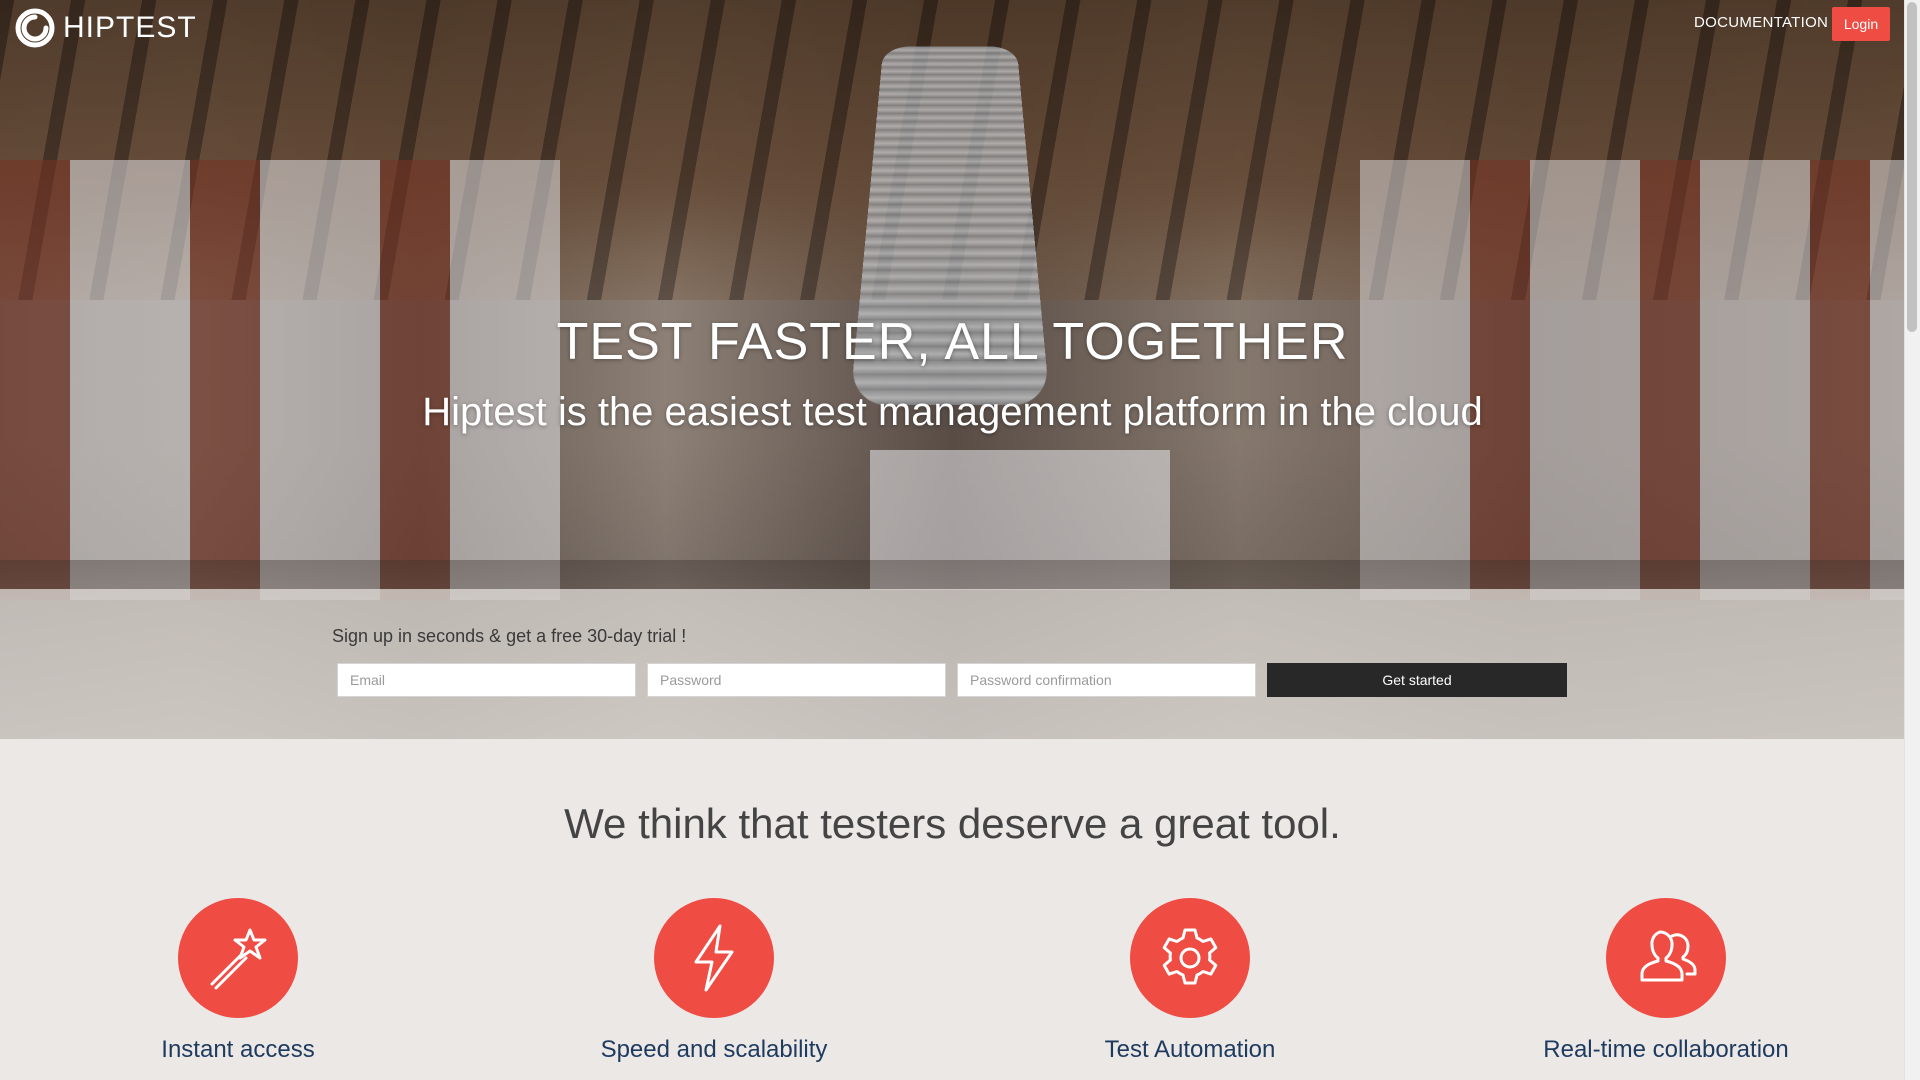 The height and width of the screenshot is (1080, 1920). I want to click on hero-title: TEST FASTER, ALL TOGETHER, so click(952, 342).